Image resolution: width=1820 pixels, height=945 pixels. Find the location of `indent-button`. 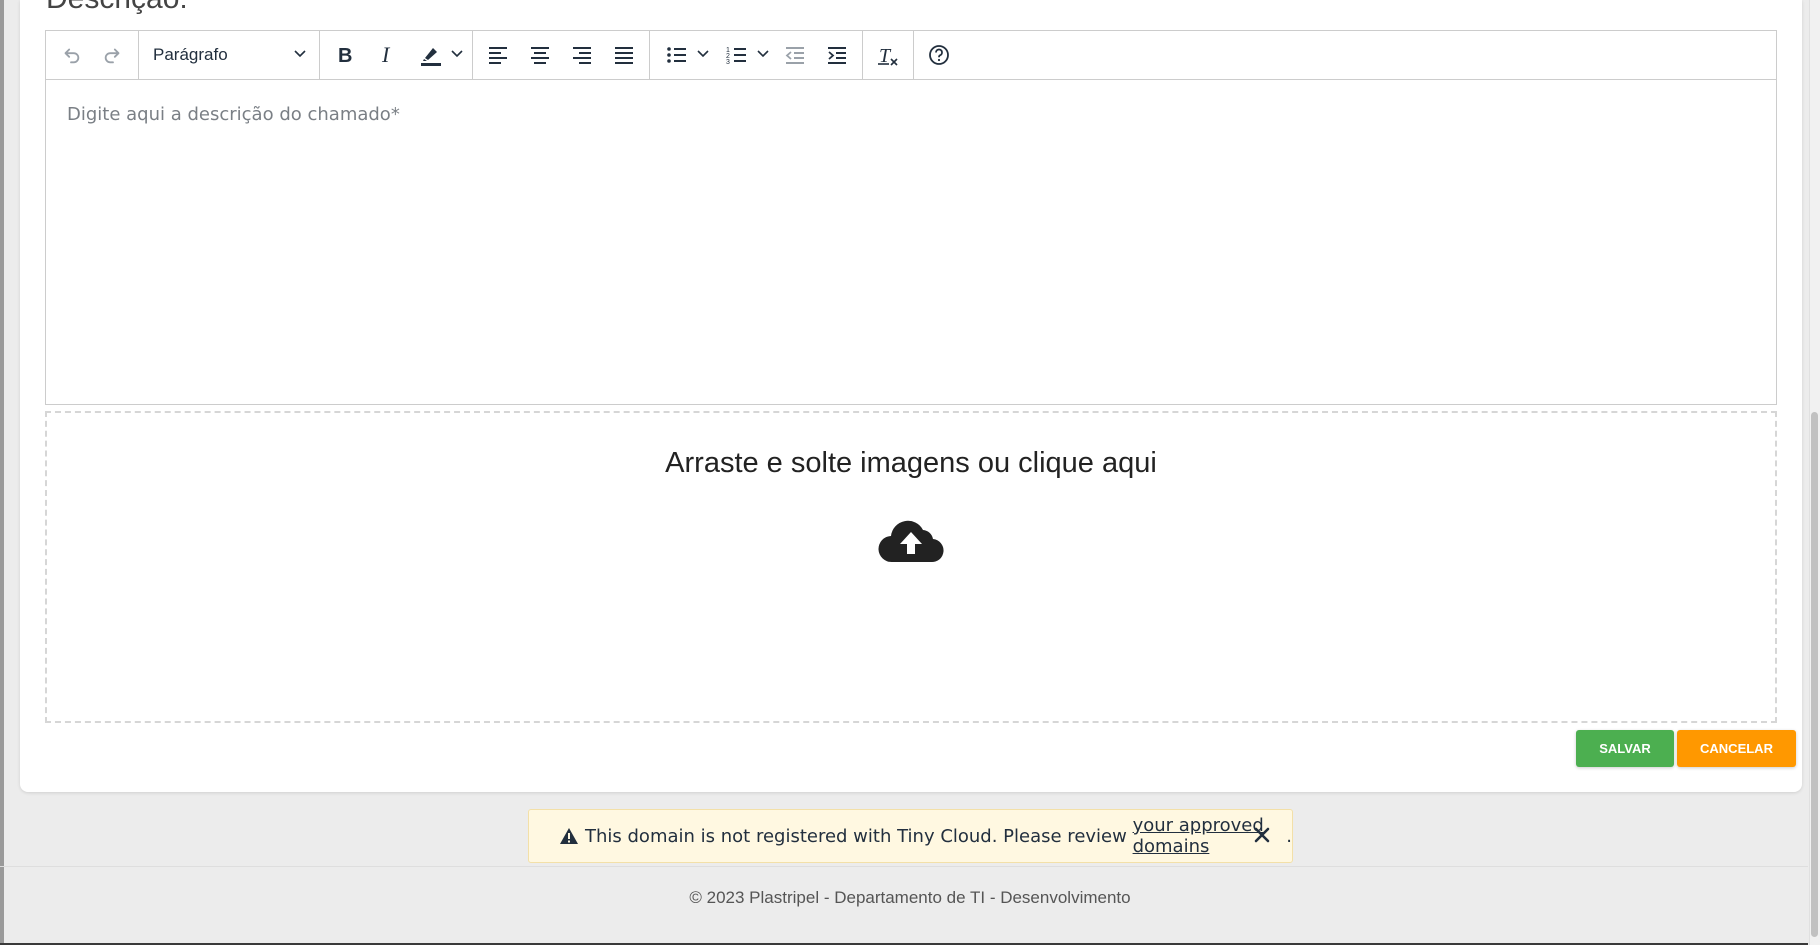

indent-button is located at coordinates (837, 55).